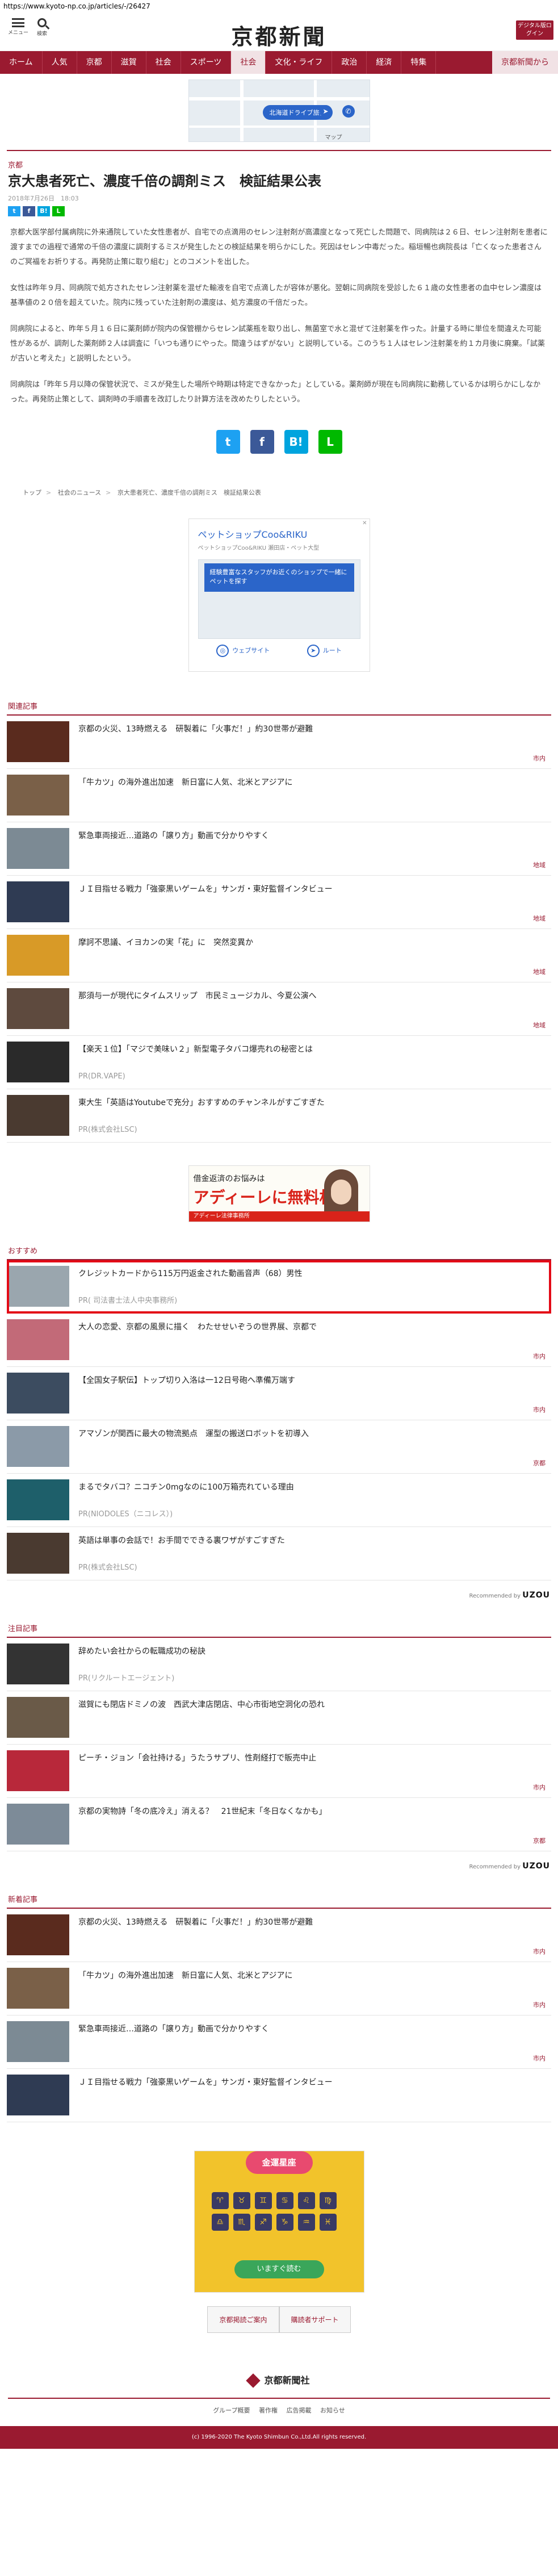 Image resolution: width=558 pixels, height=2576 pixels. Describe the element at coordinates (279, 1009) in the screenshot. I see `list-item: 那須与一が現代にタイムスリップ 市民ミュージカル、今夏公演へ 地域` at that location.